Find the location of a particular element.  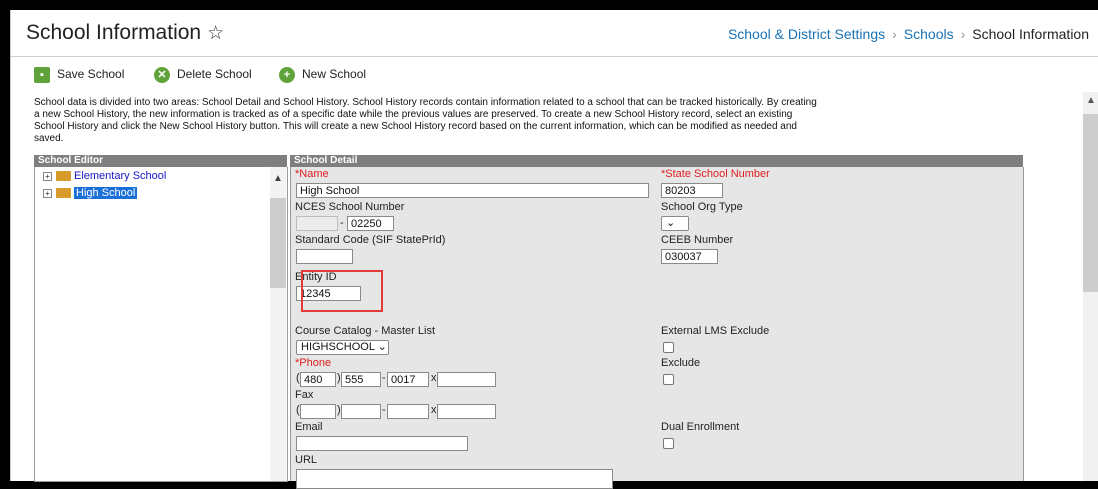

name-label: *Name is located at coordinates (312, 174).